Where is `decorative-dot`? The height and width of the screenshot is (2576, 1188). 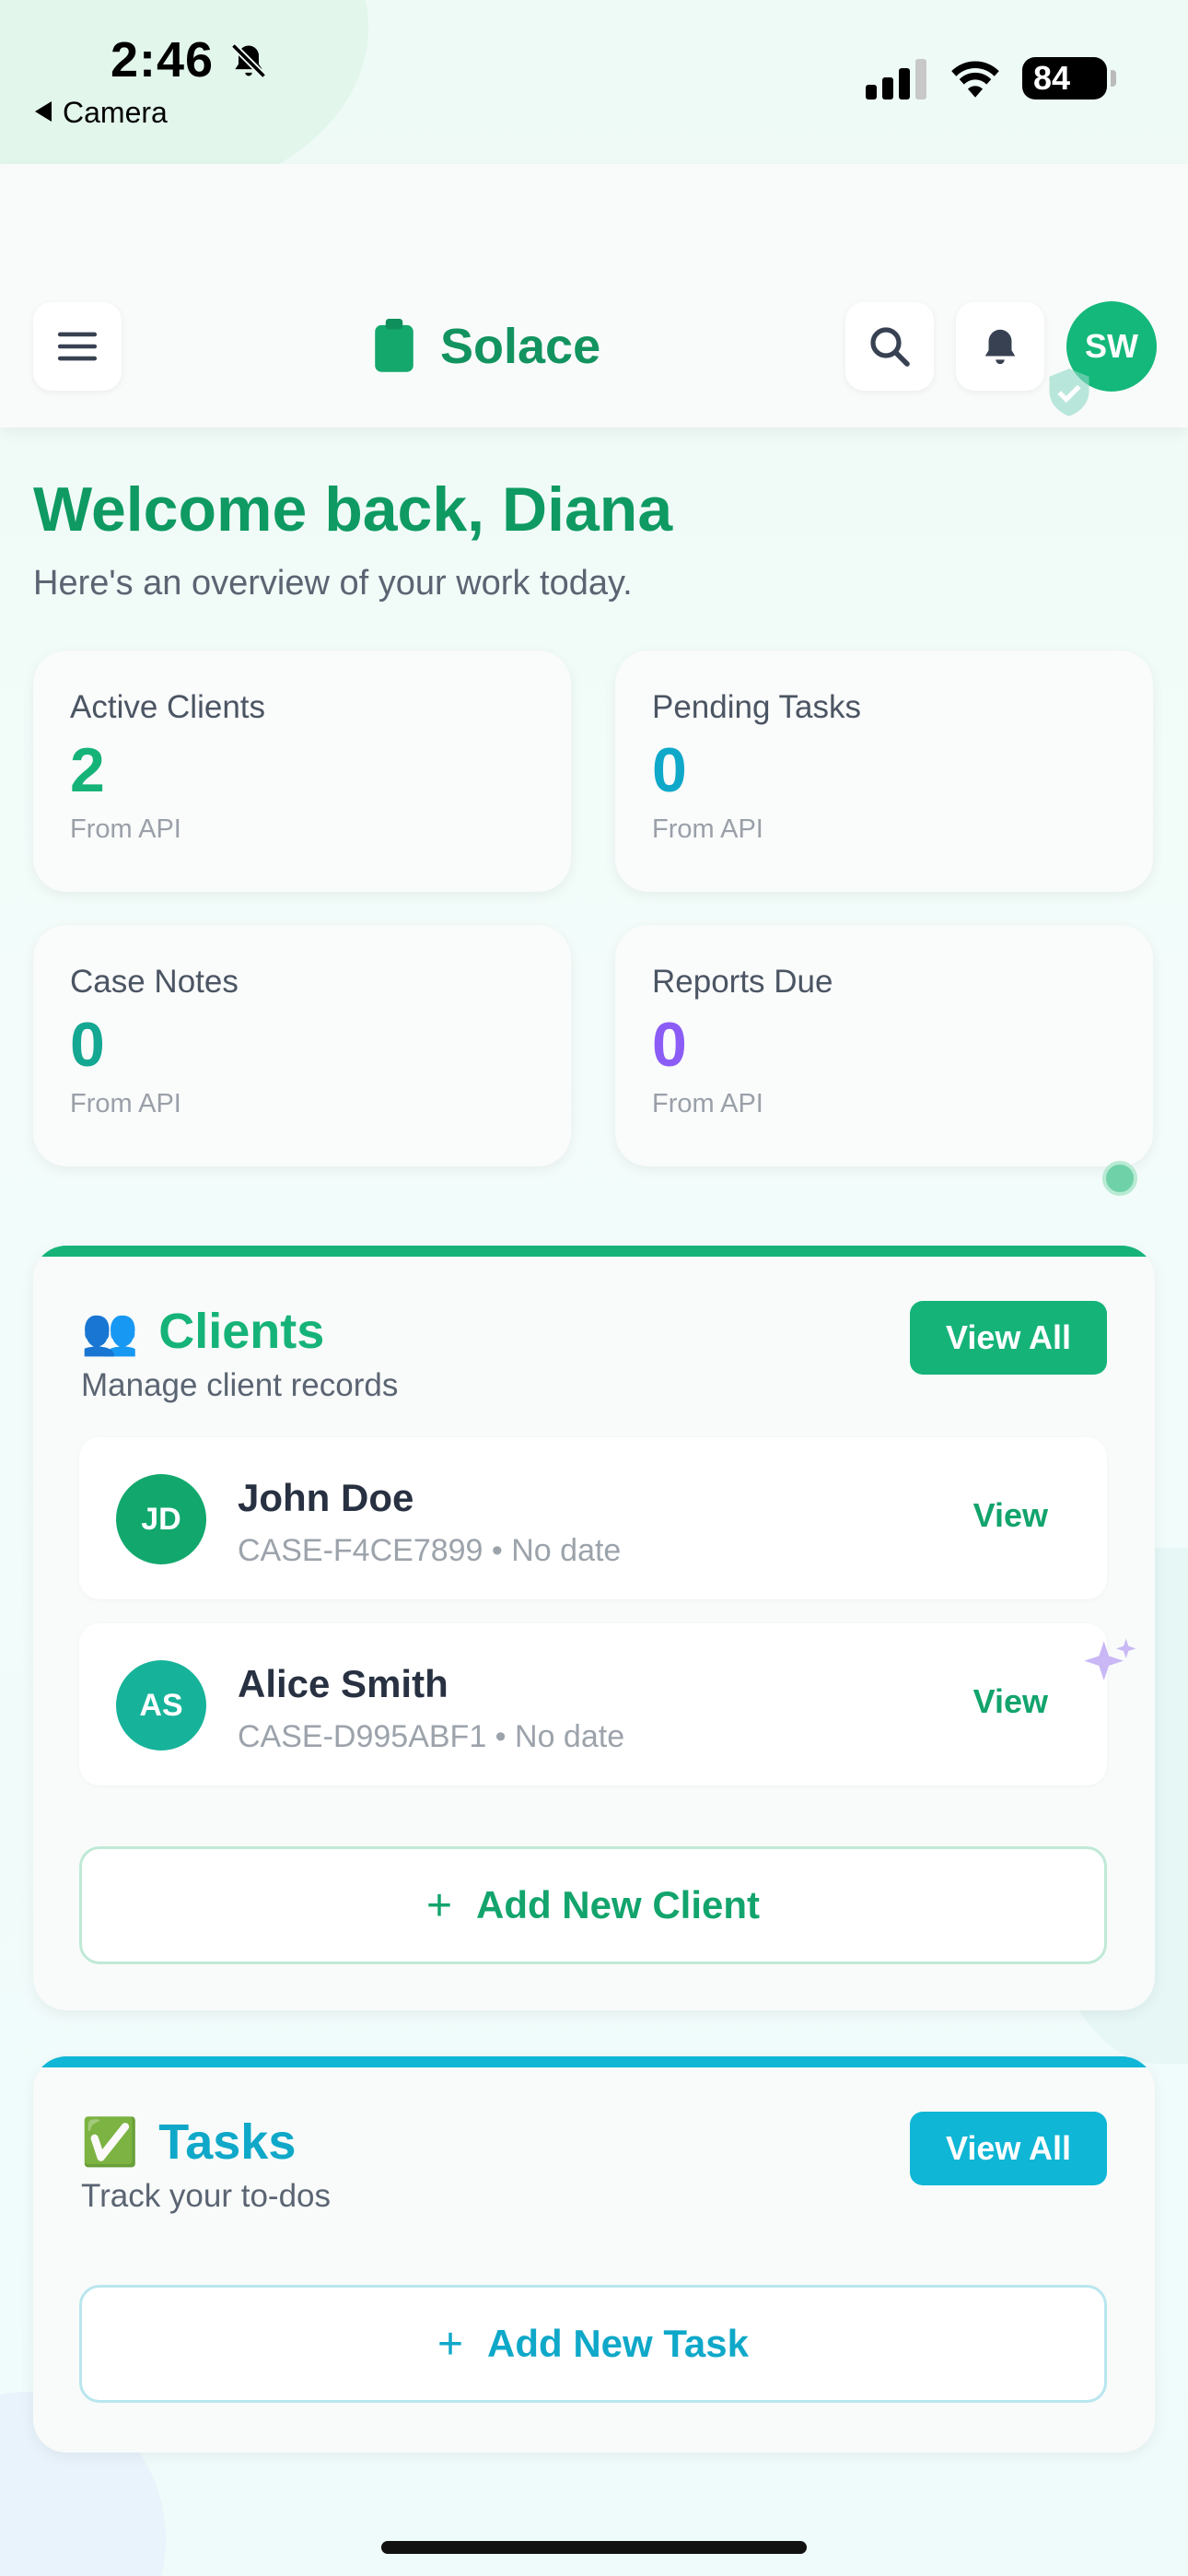
decorative-dot is located at coordinates (1119, 1178).